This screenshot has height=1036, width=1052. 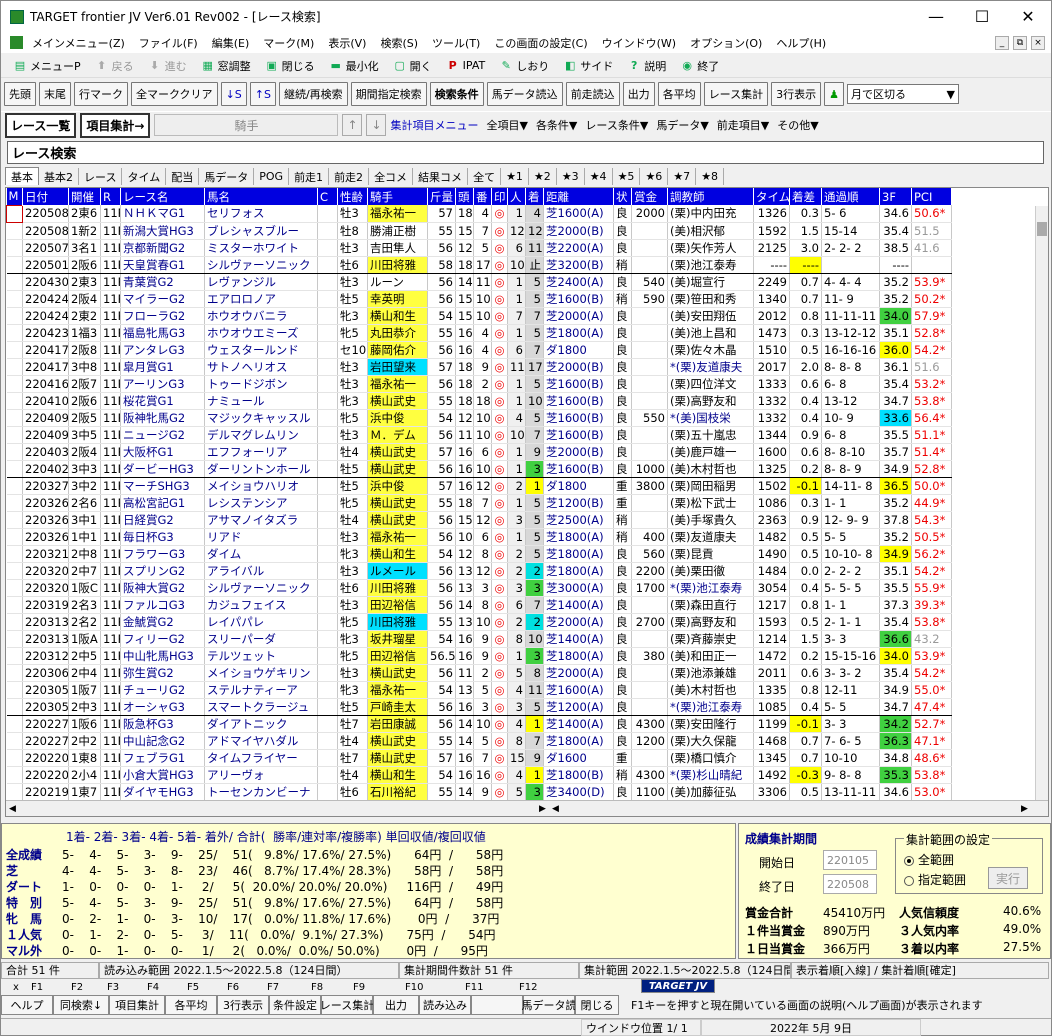 I want to click on tab-column-set: タイム, so click(x=144, y=176).